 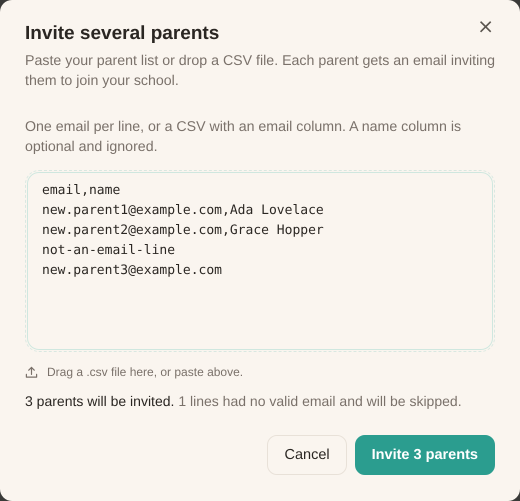 I want to click on upload-icon, so click(x=31, y=372).